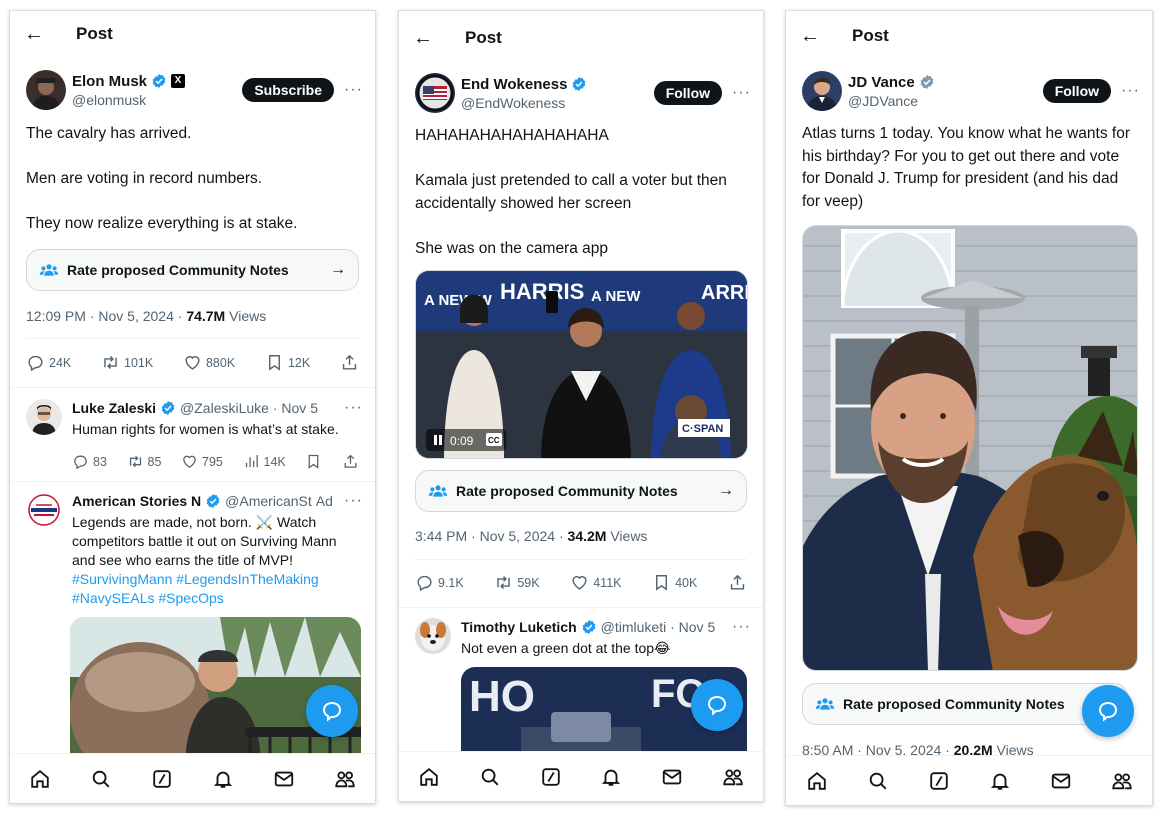  I want to click on bookmark-button, so click(313, 461).